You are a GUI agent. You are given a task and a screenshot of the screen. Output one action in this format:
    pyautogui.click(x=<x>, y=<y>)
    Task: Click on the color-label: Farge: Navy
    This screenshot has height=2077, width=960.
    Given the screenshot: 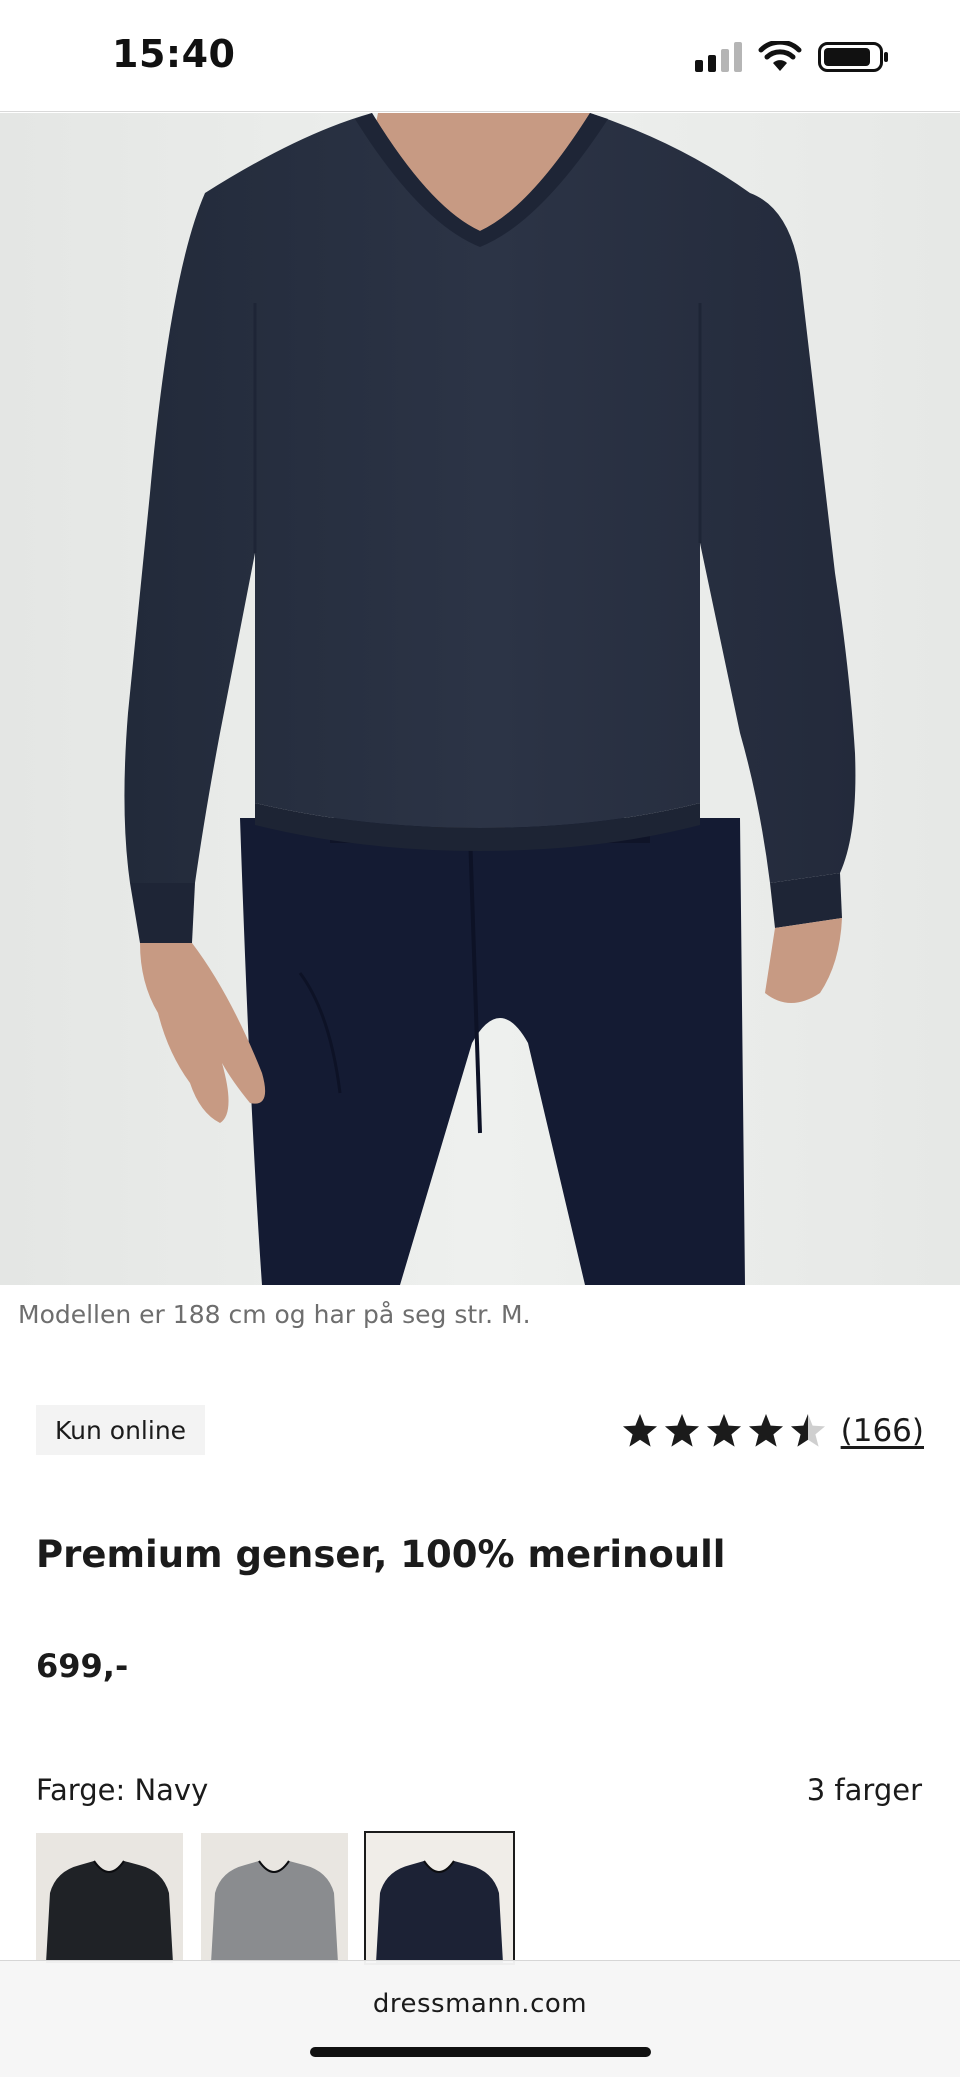 What is the action you would take?
    pyautogui.click(x=122, y=1790)
    